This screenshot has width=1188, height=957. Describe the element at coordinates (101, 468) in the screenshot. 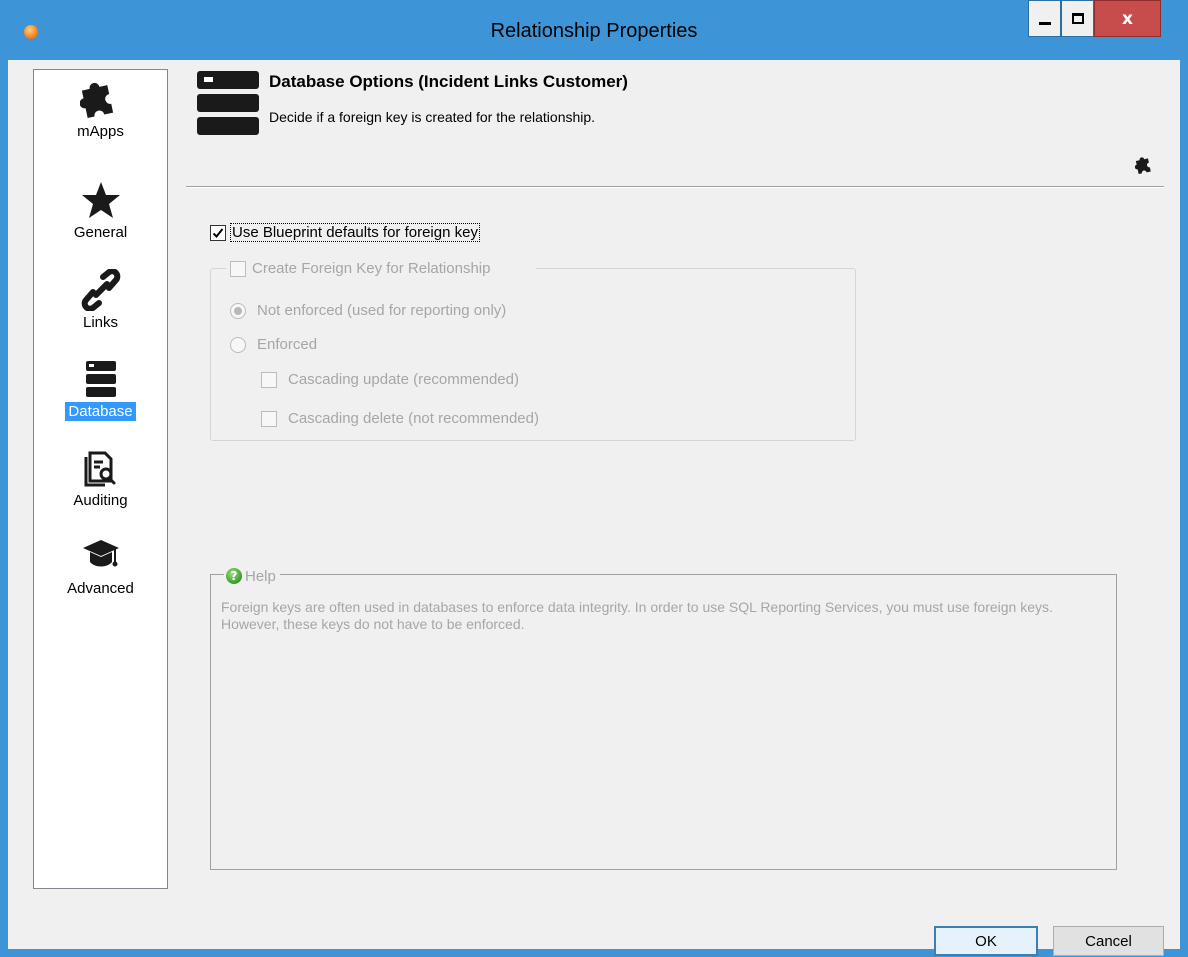

I see `audit-document-icon` at that location.